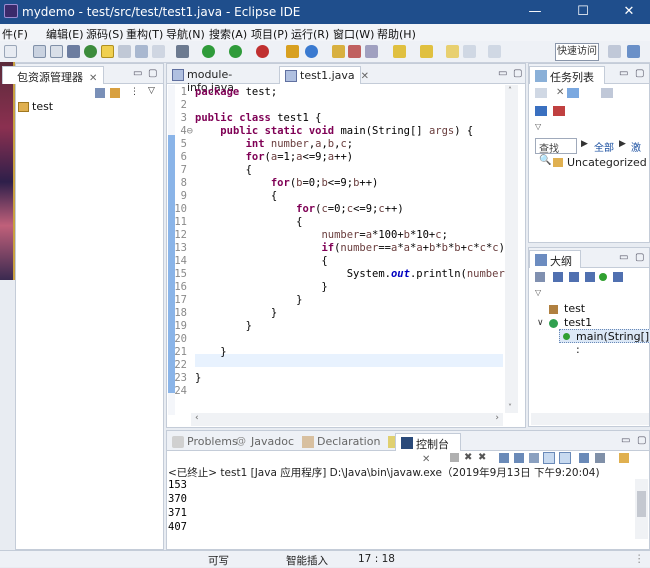 Image resolution: width=650 pixels, height=568 pixels. Describe the element at coordinates (274, 144) in the screenshot. I see `code-line: int number,a,b,c;` at that location.